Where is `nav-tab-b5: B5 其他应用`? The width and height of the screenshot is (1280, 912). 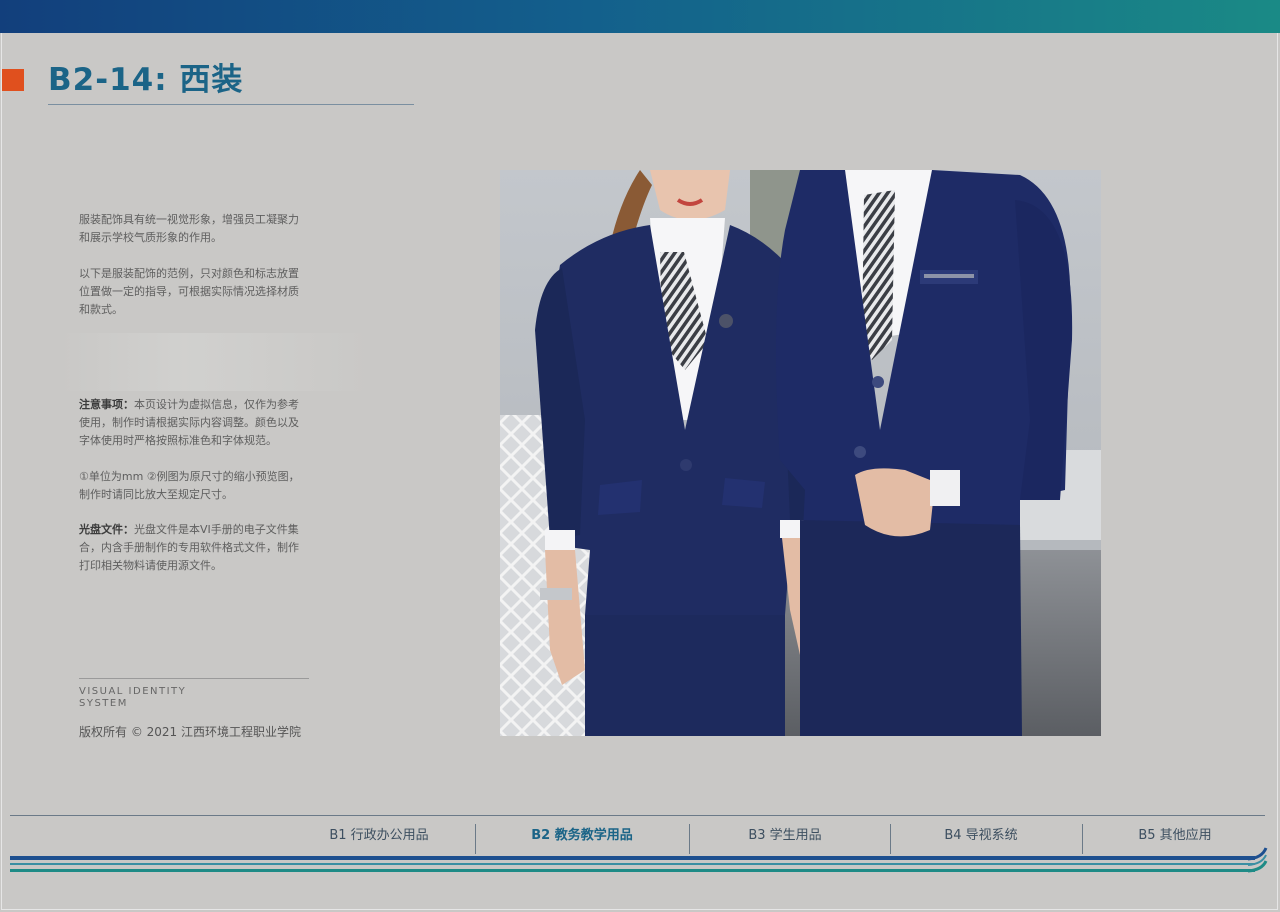
nav-tab-b5: B5 其他应用 is located at coordinates (1175, 839).